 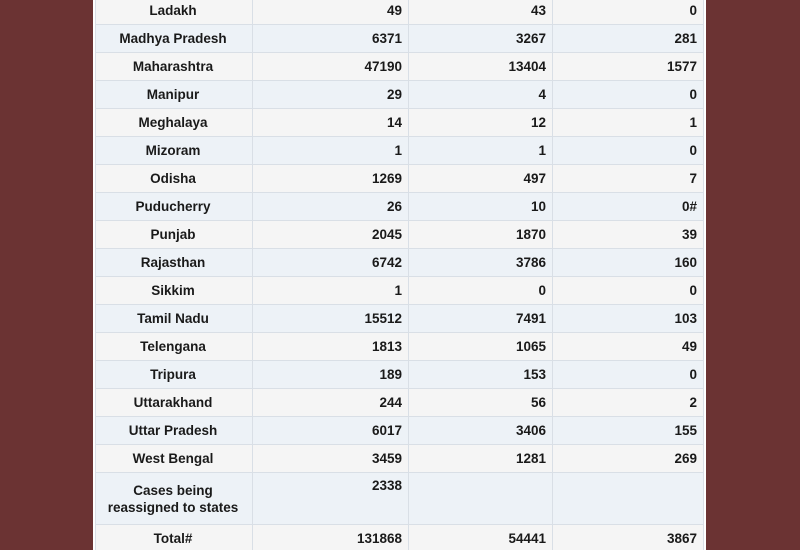 What do you see at coordinates (330, 458) in the screenshot?
I see `confirmed-cases-cell: 3459` at bounding box center [330, 458].